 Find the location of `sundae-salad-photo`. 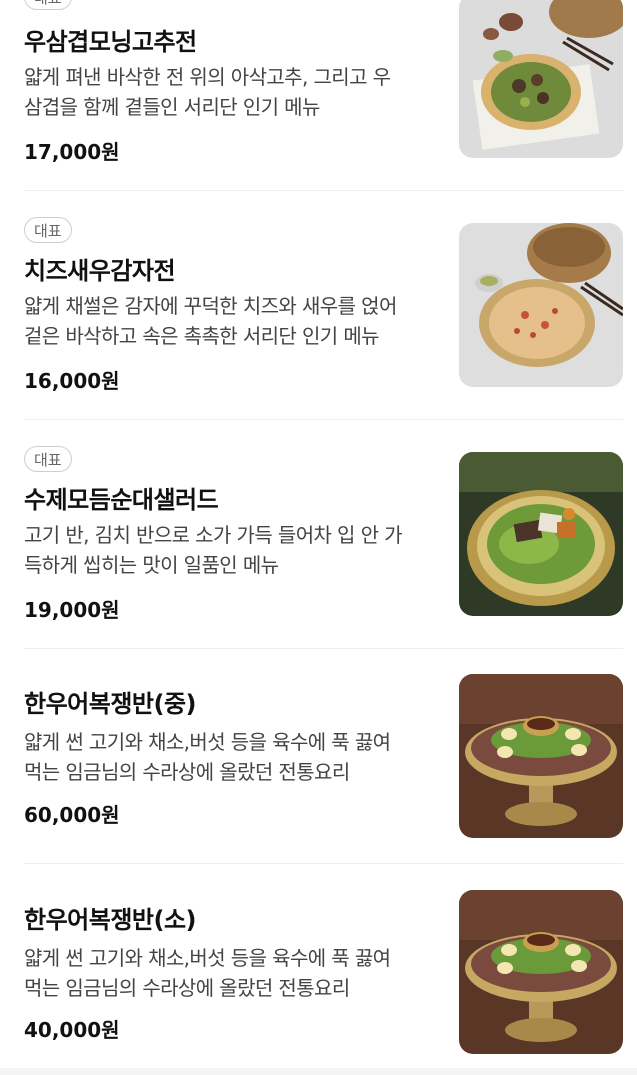

sundae-salad-photo is located at coordinates (541, 534).